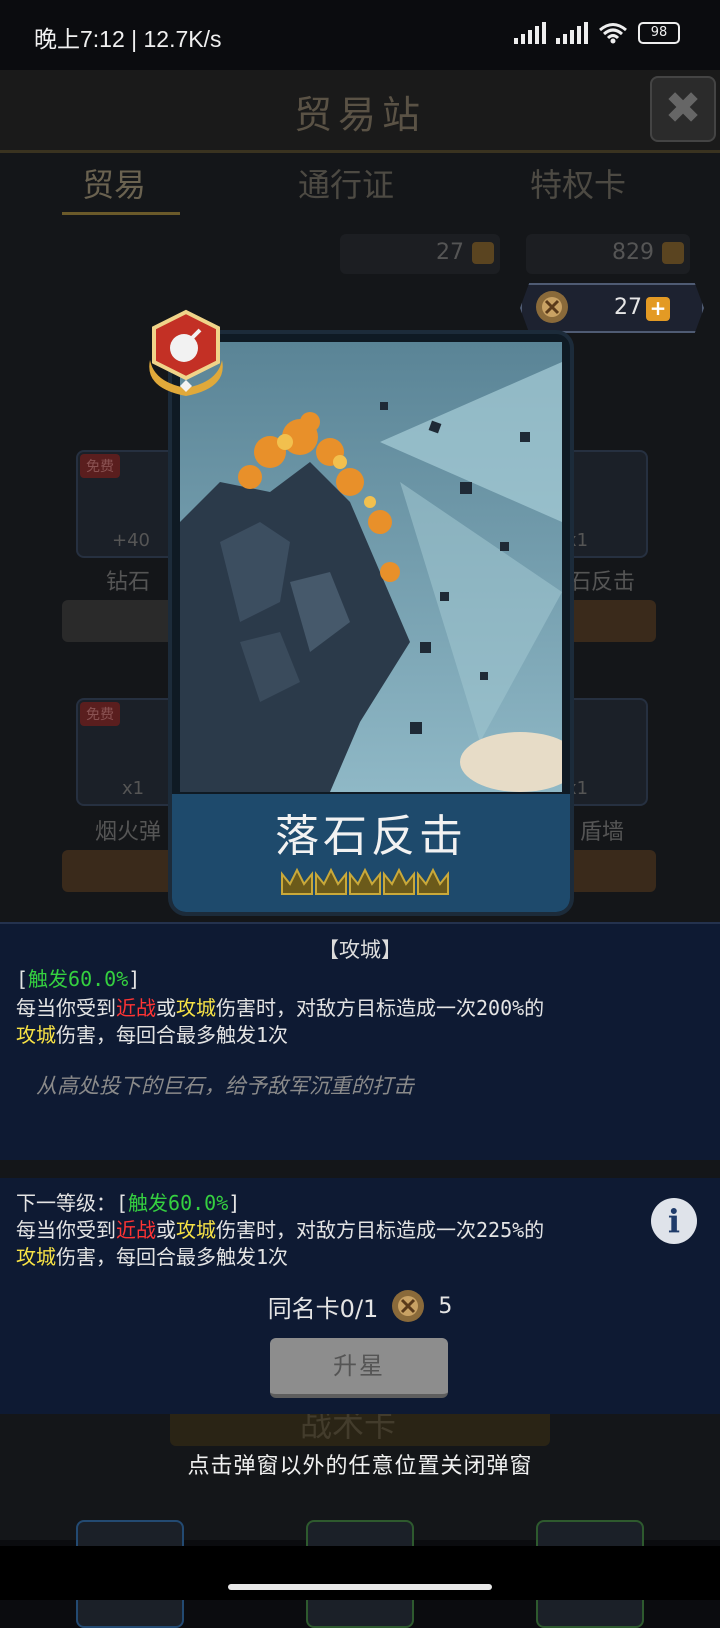  I want to click on effect-line-2: 攻城伤害，每回合最多触发1次, so click(152, 1035).